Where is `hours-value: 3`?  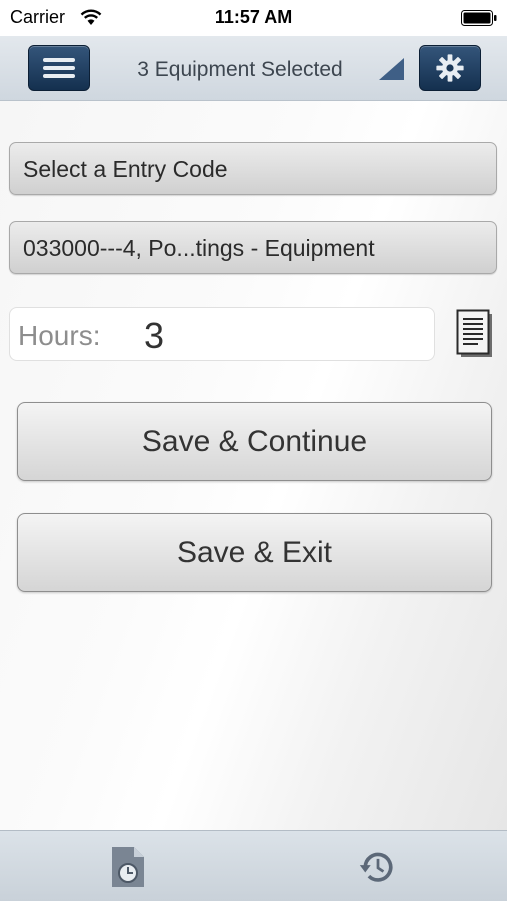 hours-value: 3 is located at coordinates (154, 336).